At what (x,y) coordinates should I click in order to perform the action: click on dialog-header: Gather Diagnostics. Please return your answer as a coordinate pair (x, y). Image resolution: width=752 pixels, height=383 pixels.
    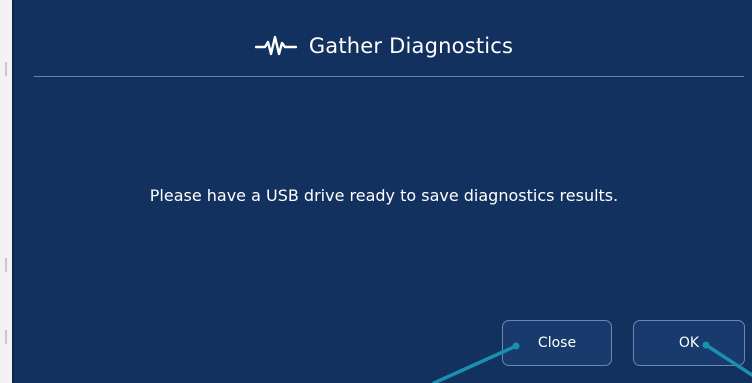
    Looking at the image, I should click on (383, 46).